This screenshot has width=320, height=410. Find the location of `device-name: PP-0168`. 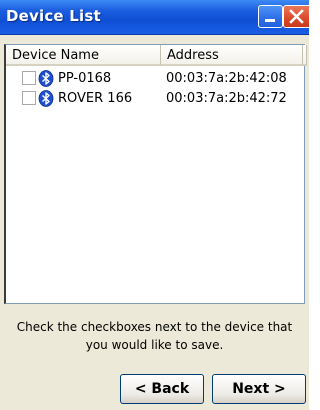

device-name: PP-0168 is located at coordinates (85, 78).